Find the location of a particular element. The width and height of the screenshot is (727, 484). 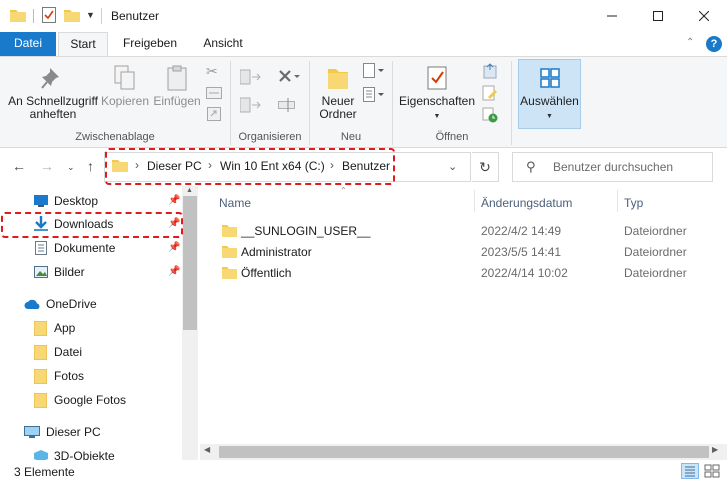

help-icon: ? is located at coordinates (714, 44).